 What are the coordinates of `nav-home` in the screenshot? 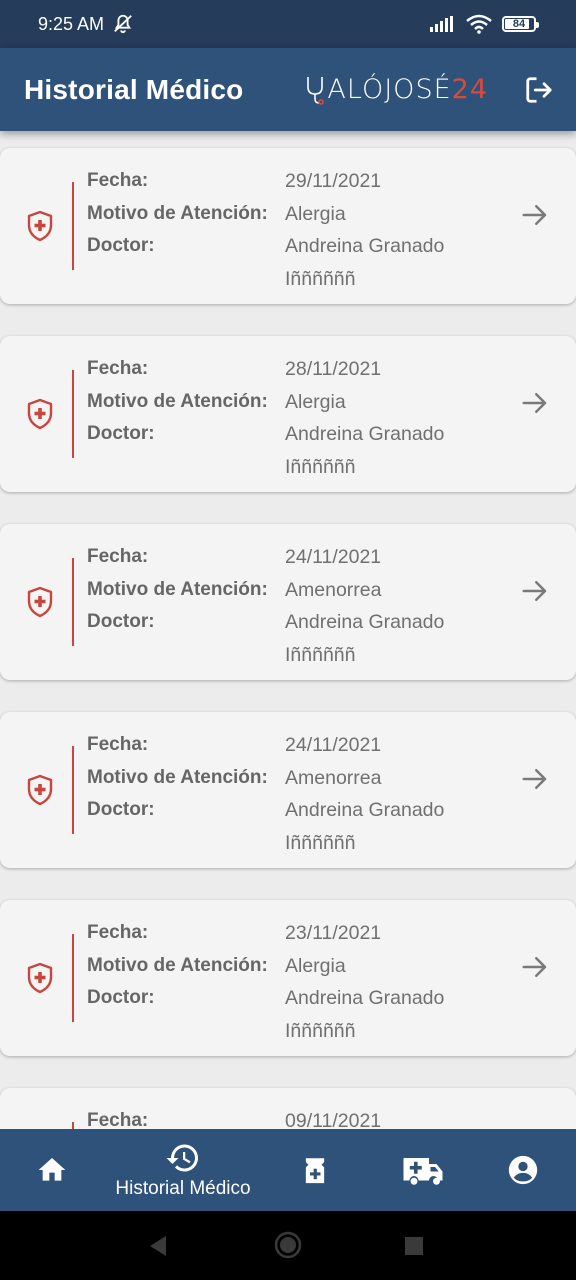 It's located at (52, 1170).